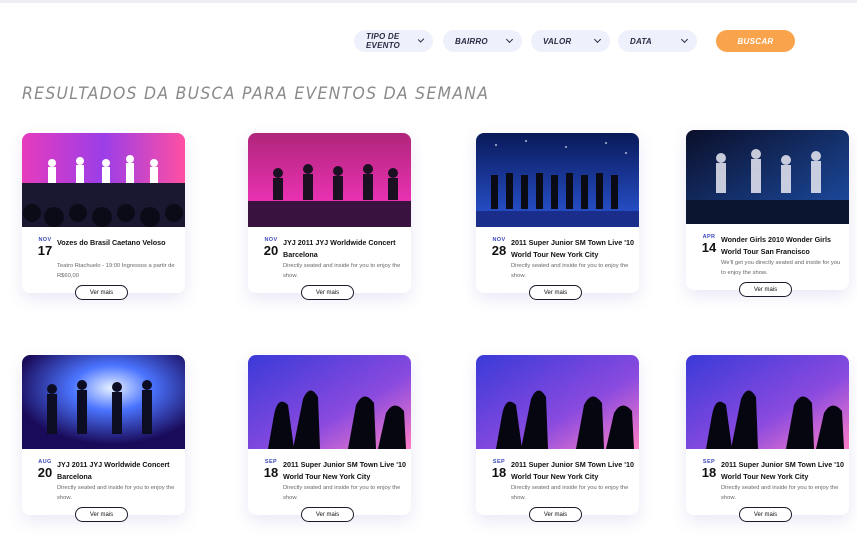 The width and height of the screenshot is (857, 548). I want to click on event-date: APR 14, so click(709, 244).